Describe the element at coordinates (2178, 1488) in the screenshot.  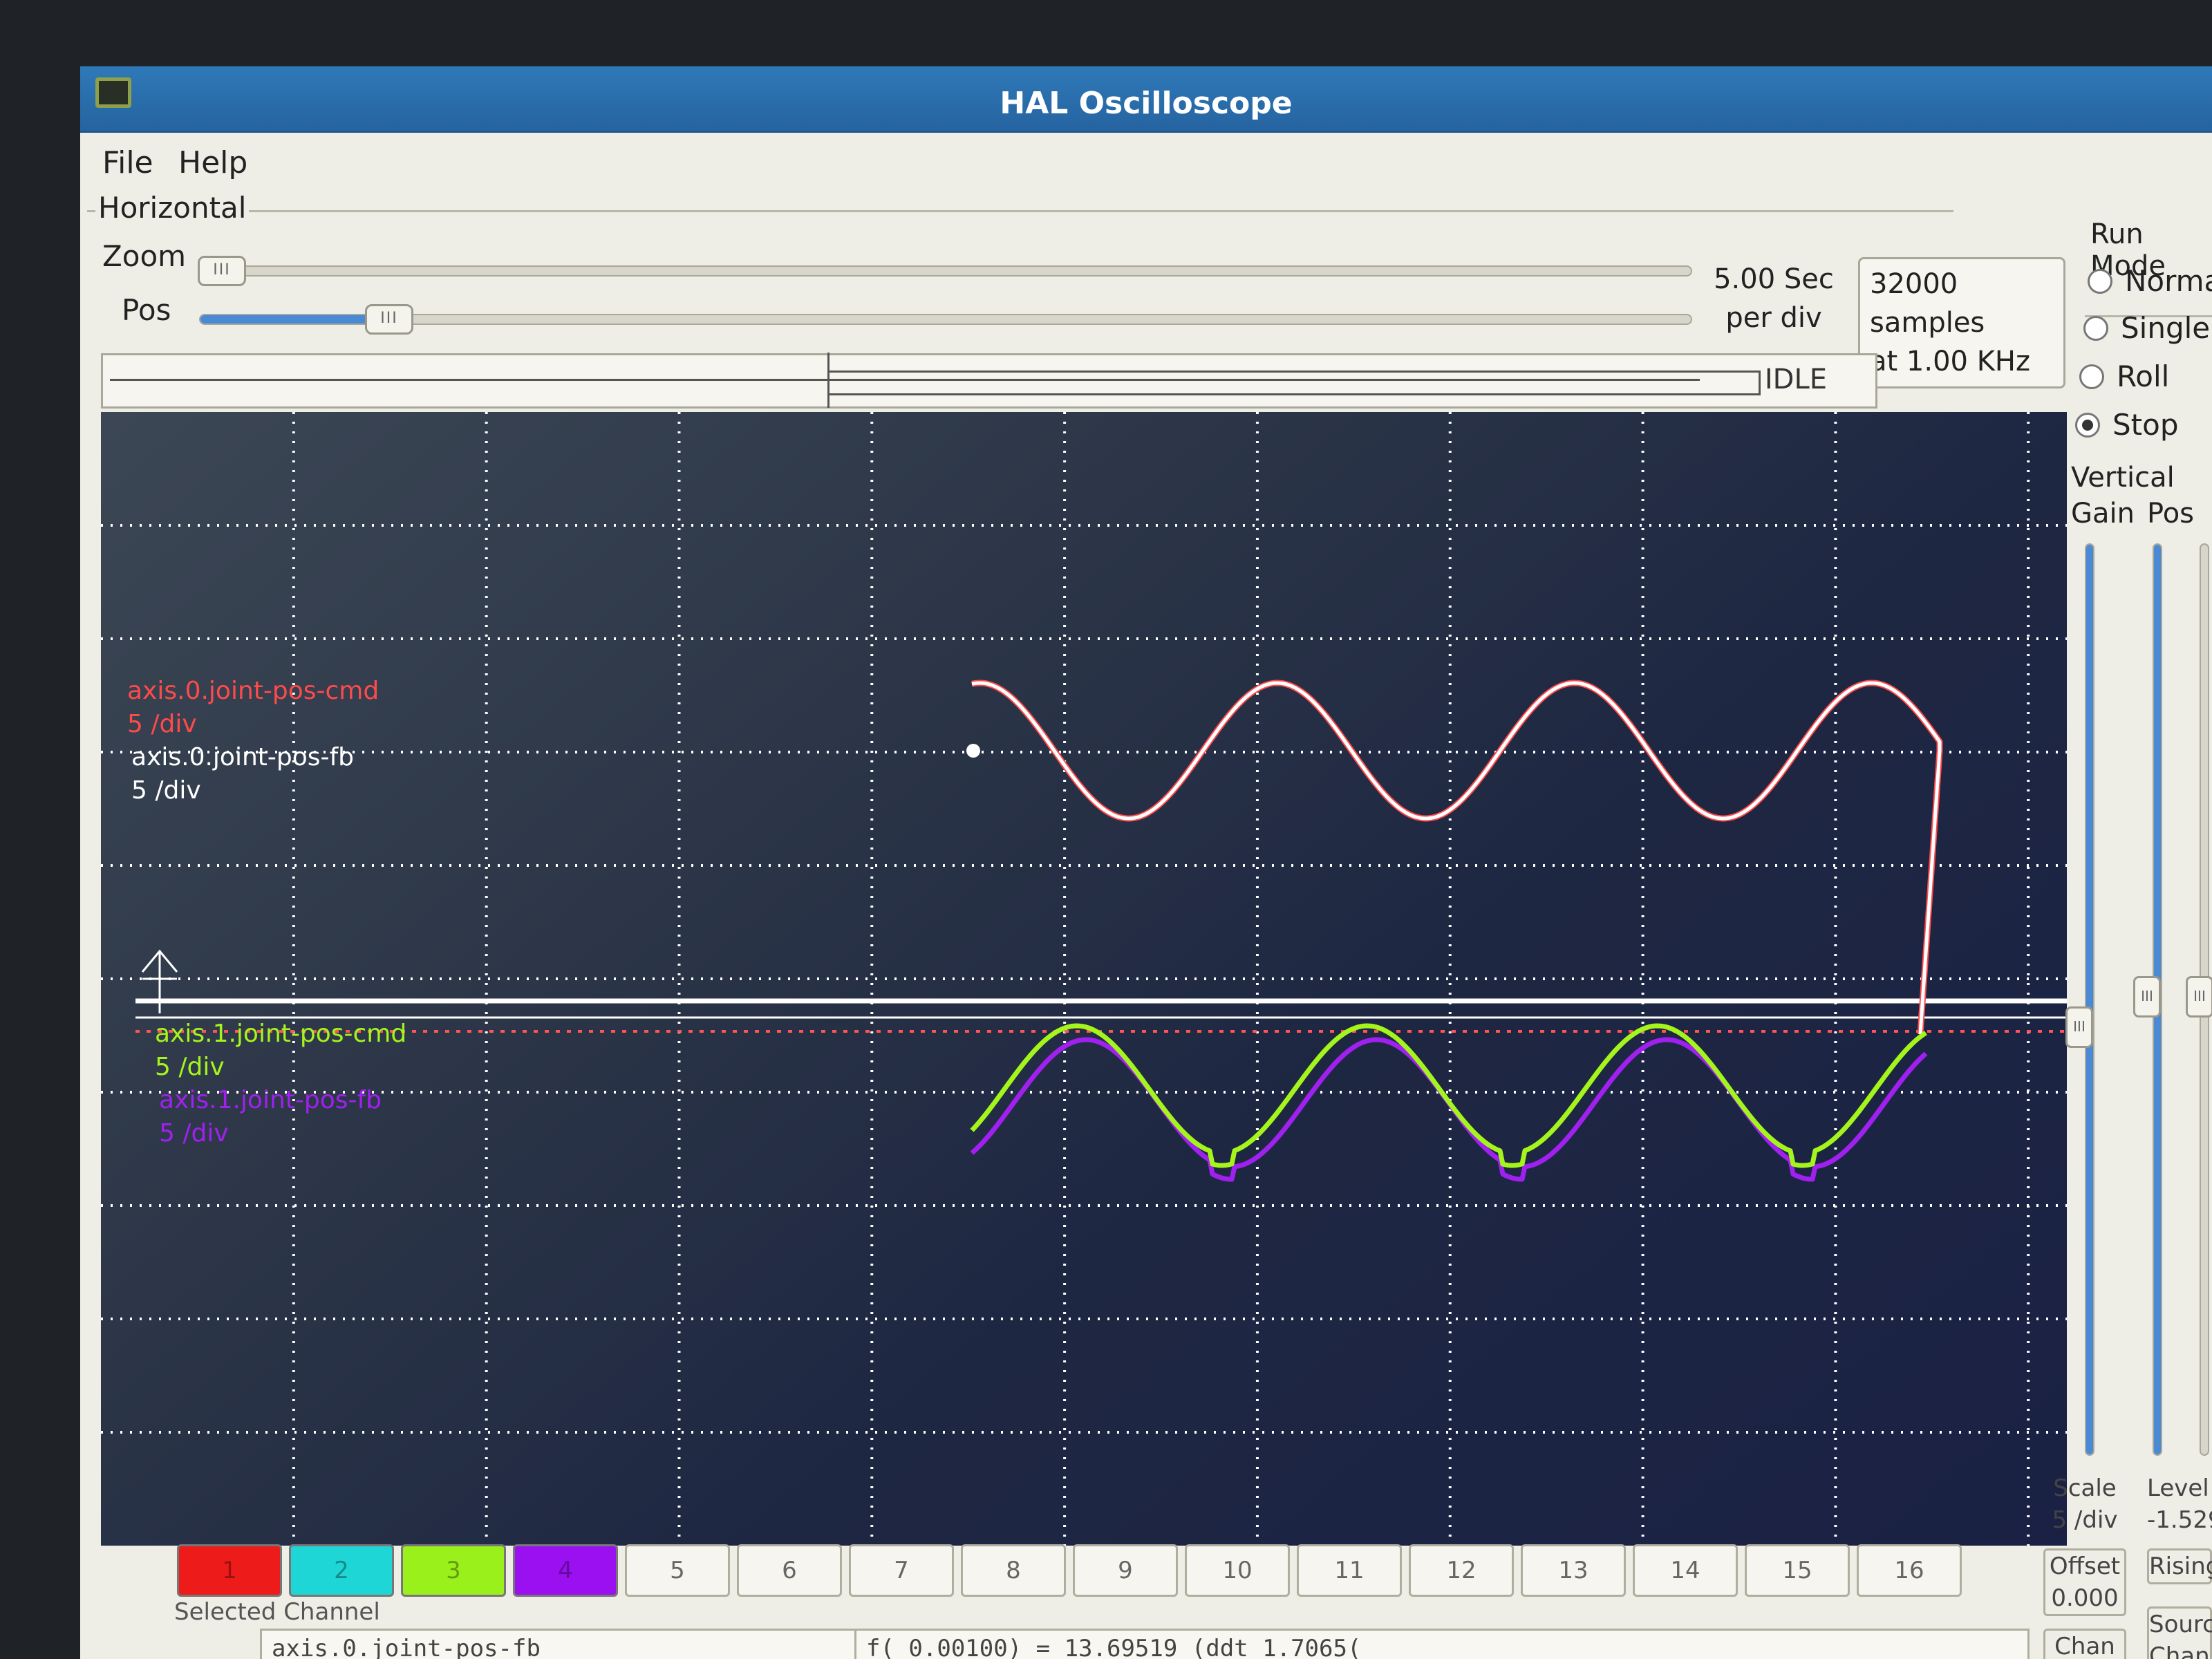
I see `trigger-level-label: Level` at that location.